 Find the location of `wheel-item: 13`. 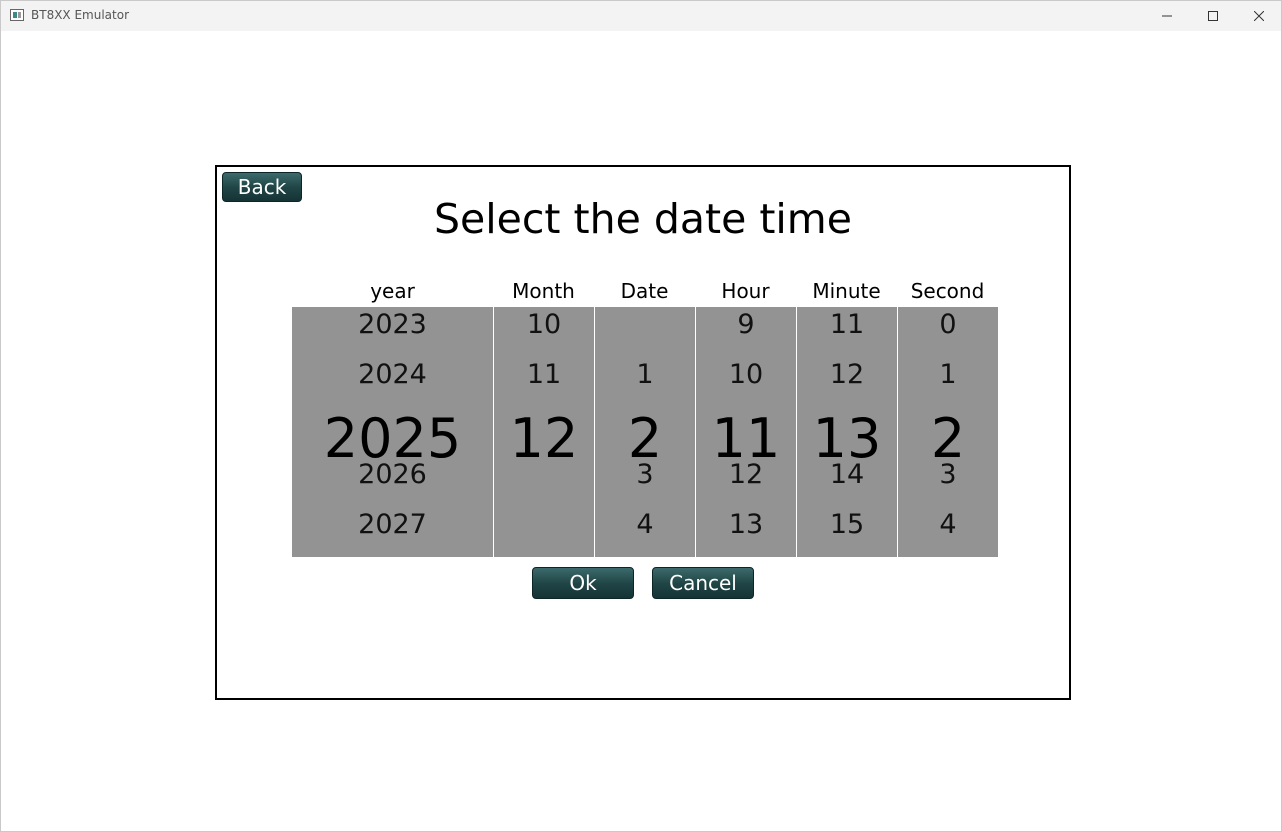

wheel-item: 13 is located at coordinates (746, 524).